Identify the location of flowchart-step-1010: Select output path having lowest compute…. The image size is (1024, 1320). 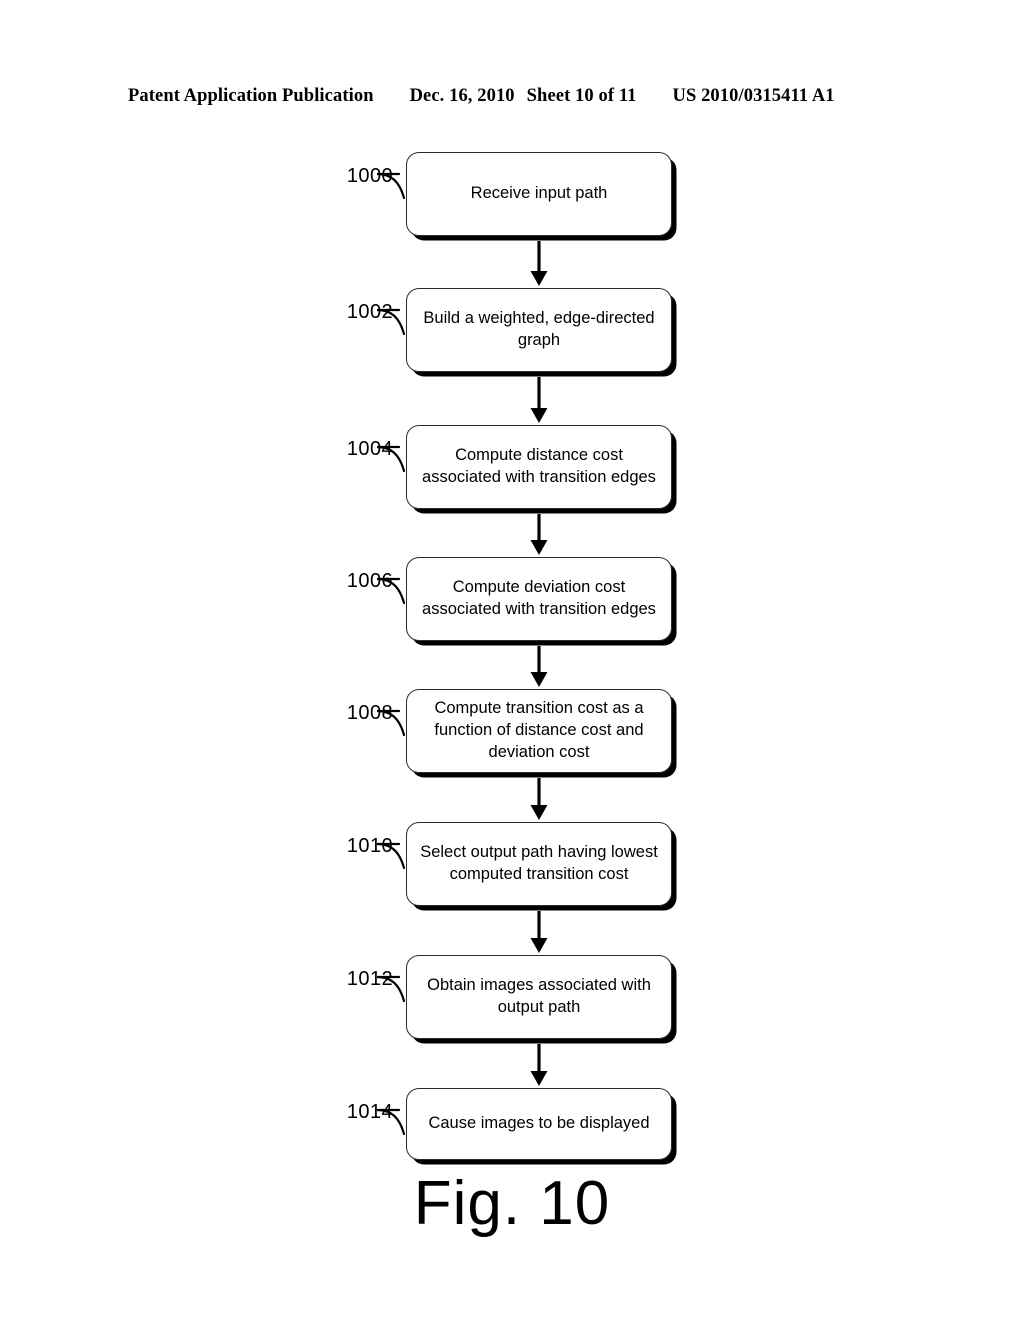
(539, 864).